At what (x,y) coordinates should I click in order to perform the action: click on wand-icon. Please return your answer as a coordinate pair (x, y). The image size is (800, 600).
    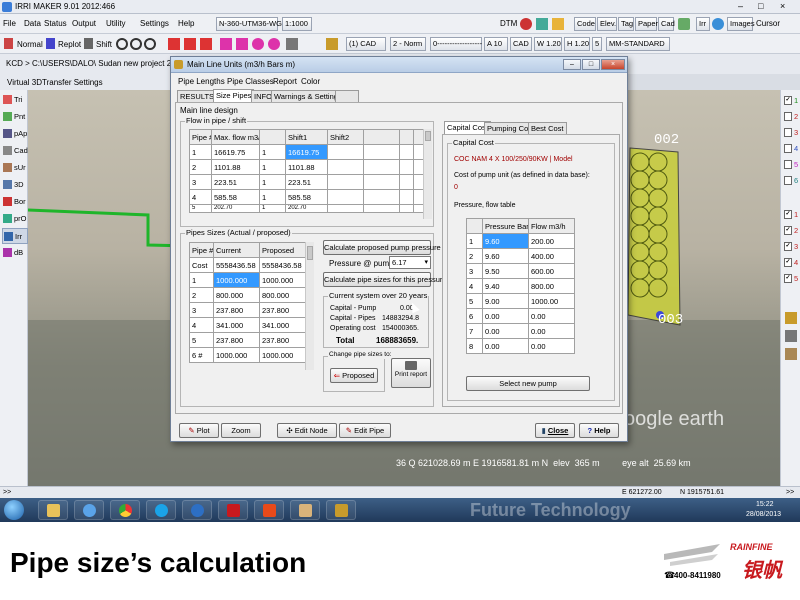
    Looking at the image, I should click on (558, 24).